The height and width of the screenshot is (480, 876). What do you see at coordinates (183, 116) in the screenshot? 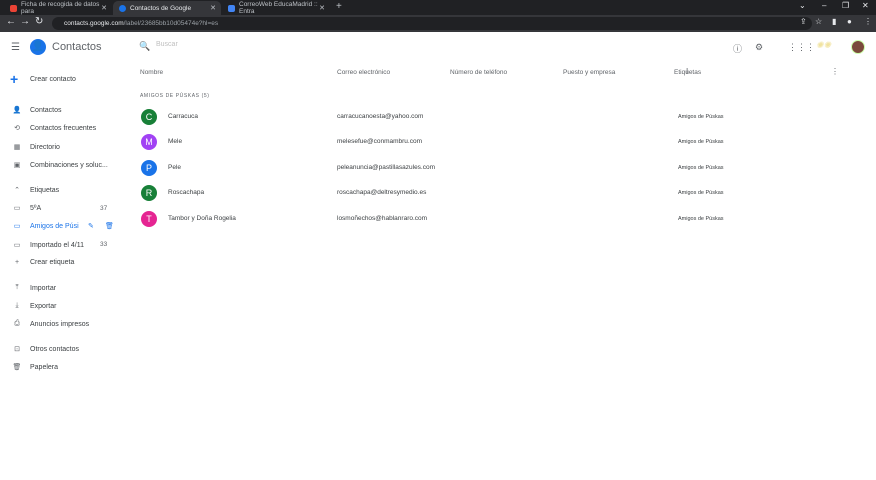
I see `contact-name: Carracuca` at bounding box center [183, 116].